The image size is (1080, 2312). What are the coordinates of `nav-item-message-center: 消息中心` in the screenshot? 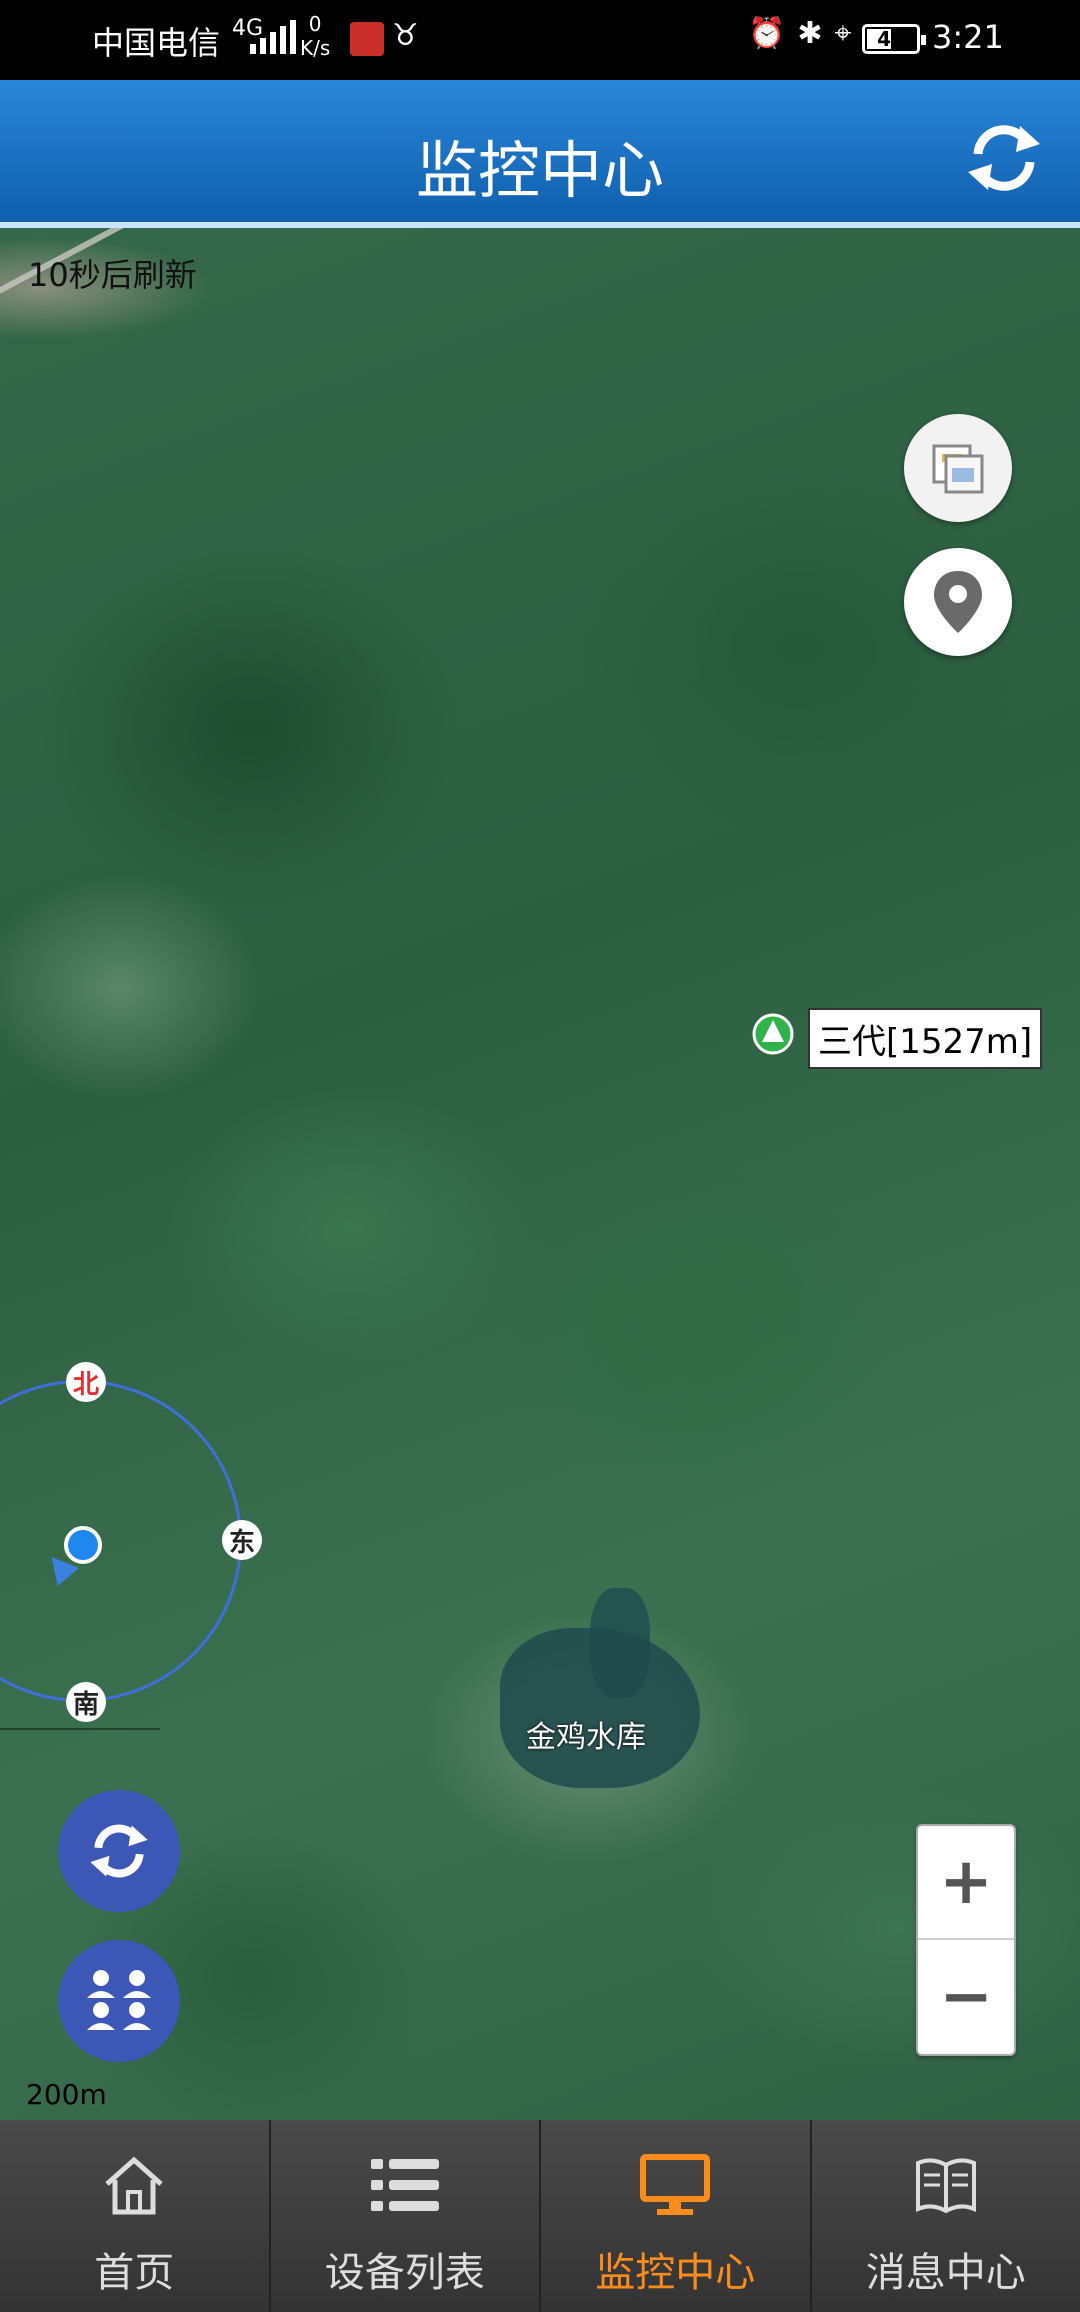 It's located at (946, 2216).